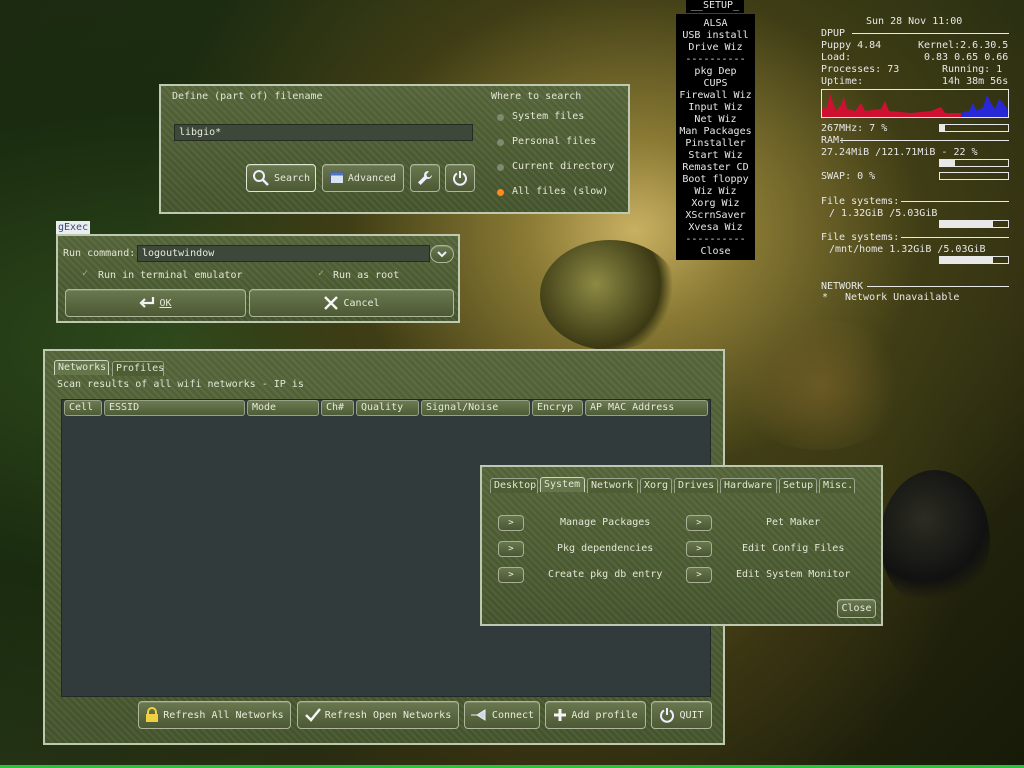 The height and width of the screenshot is (768, 1024). I want to click on run-command-label: Run command:, so click(99, 253).